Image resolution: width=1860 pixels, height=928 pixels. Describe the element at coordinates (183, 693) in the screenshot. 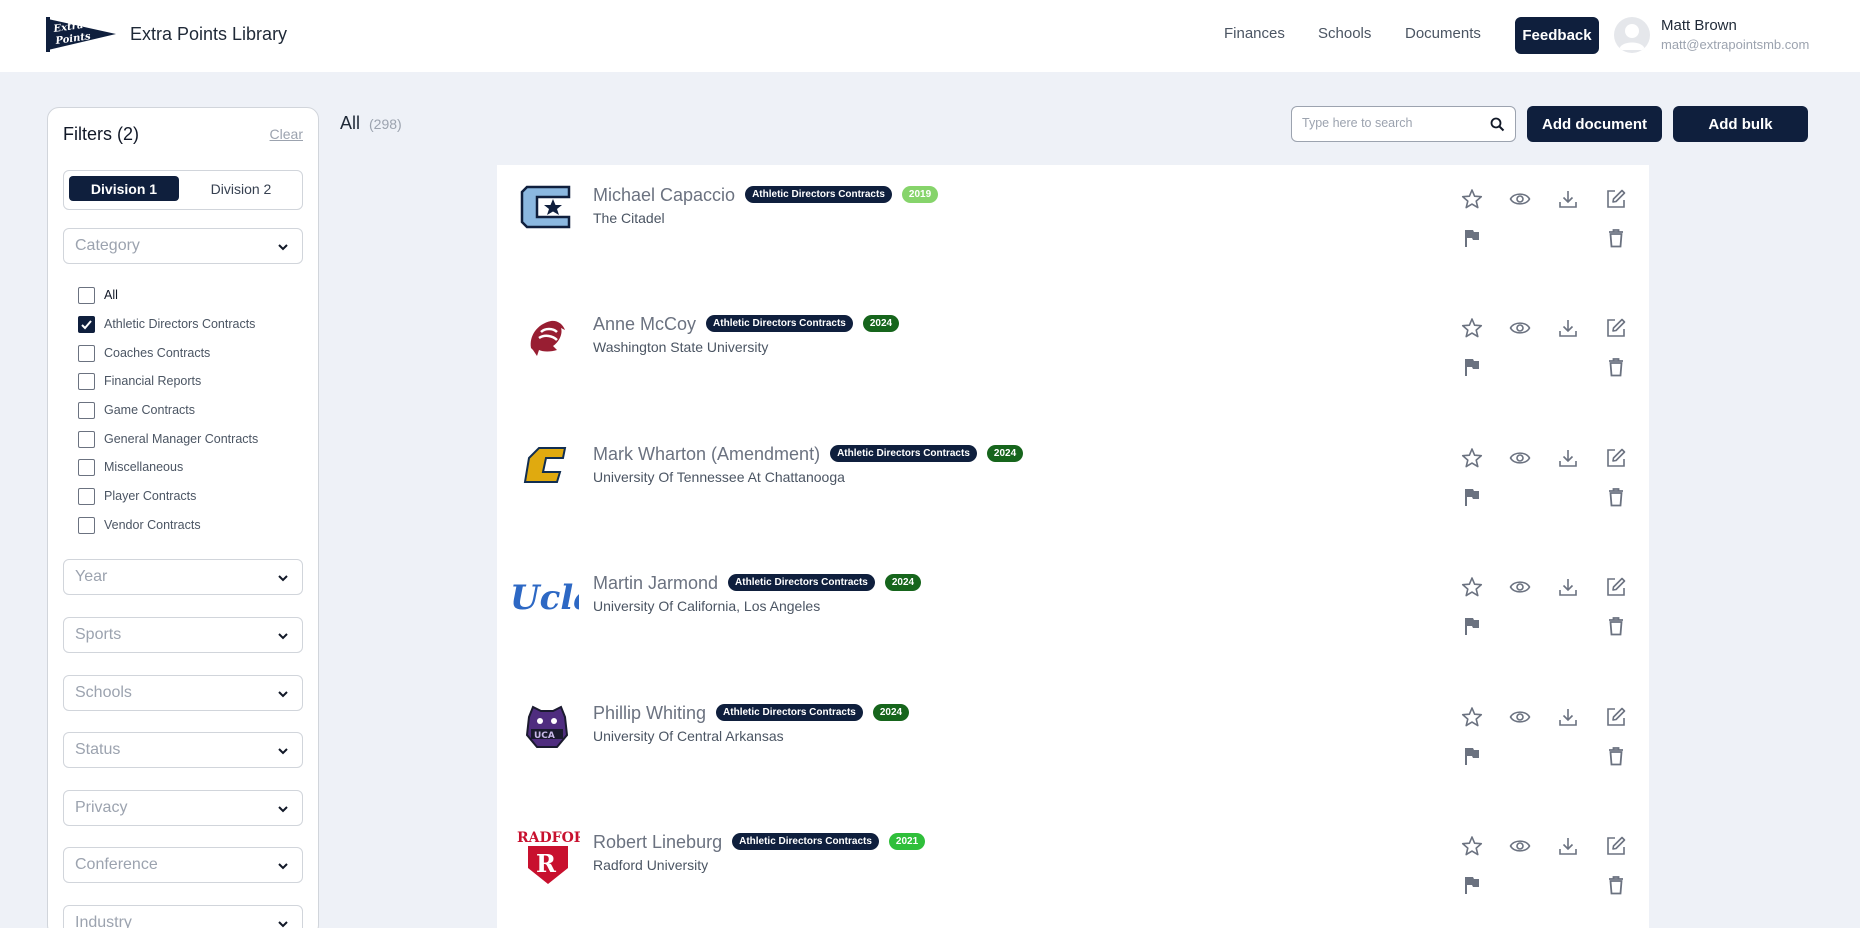

I see `schools-dropdown: Schools` at that location.